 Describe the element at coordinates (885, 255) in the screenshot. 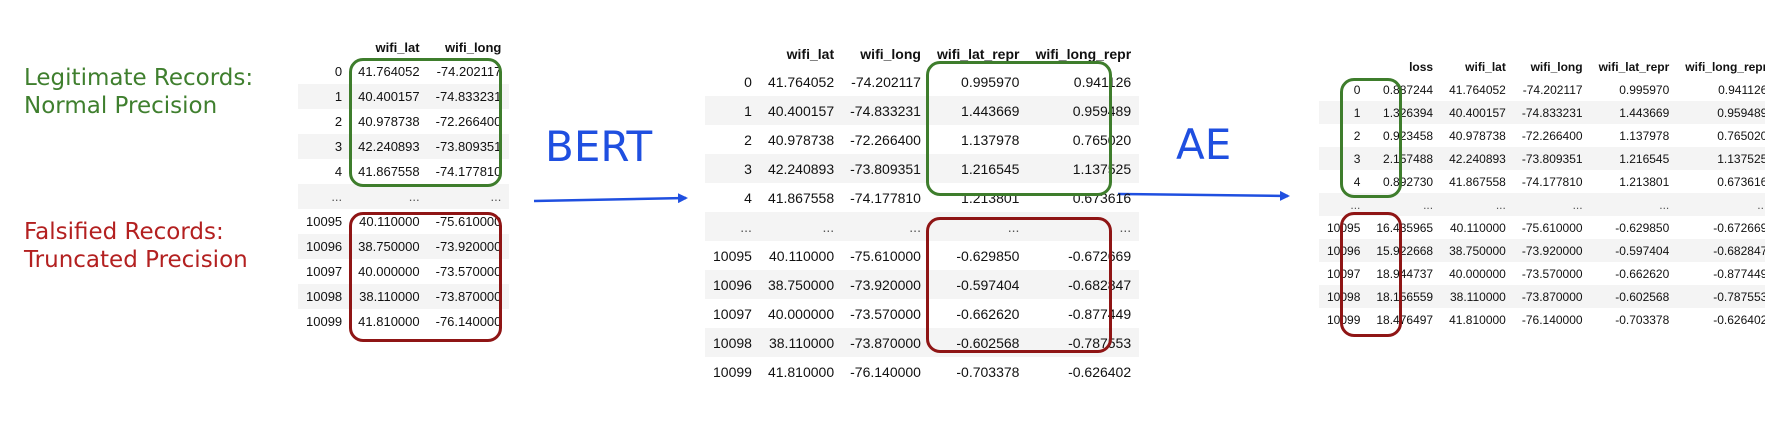

I see `bert-table-cell: -75.610000` at that location.